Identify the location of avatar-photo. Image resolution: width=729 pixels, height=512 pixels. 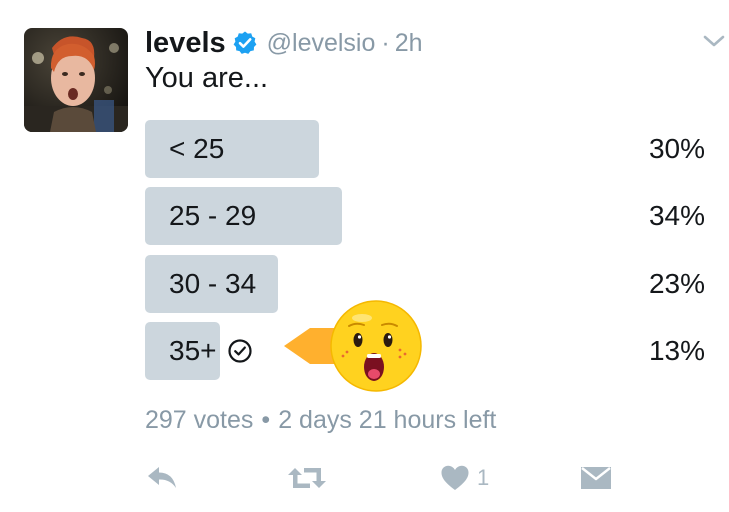
(76, 80).